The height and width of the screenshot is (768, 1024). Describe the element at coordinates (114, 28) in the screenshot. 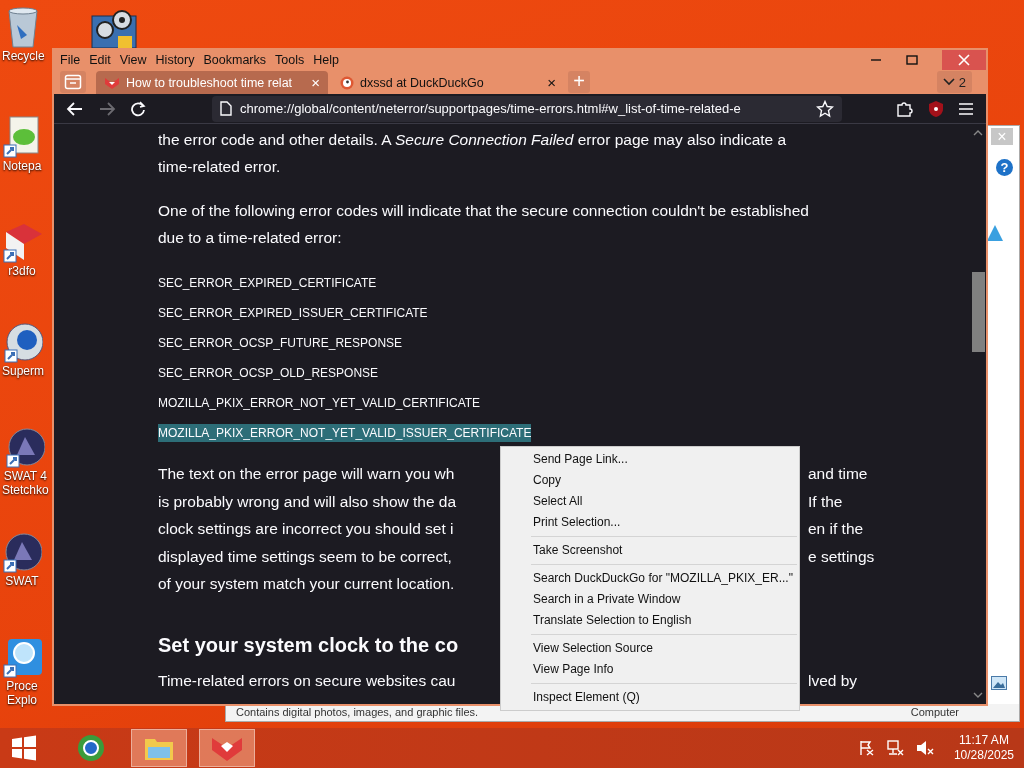

I see `gears-icon` at that location.